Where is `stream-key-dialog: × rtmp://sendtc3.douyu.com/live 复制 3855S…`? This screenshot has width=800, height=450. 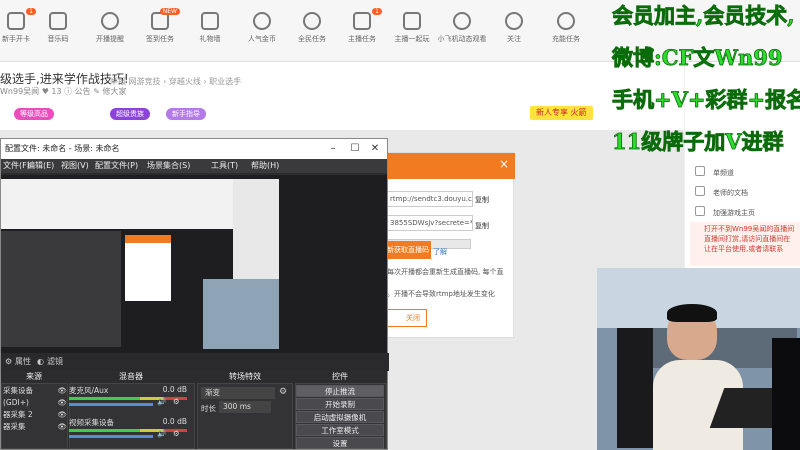 stream-key-dialog: × rtmp://sendtc3.douyu.com/live 复制 3855S… is located at coordinates (450, 245).